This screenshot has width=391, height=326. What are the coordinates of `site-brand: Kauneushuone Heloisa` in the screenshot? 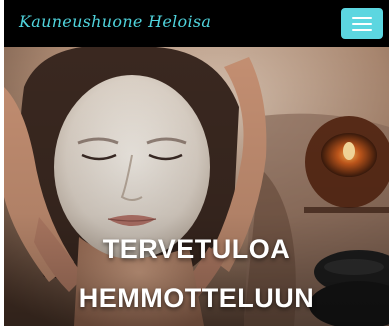 It's located at (115, 21).